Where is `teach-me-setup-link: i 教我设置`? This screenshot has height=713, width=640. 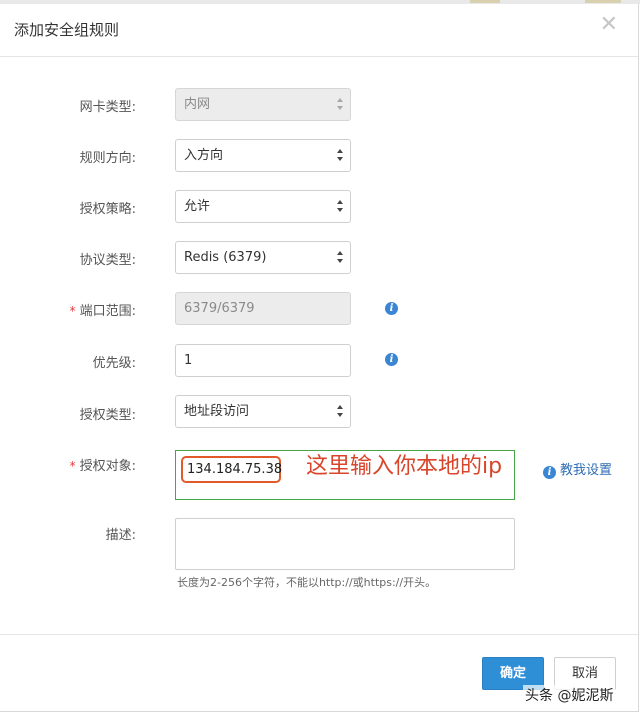 teach-me-setup-link: i 教我设置 is located at coordinates (577, 469).